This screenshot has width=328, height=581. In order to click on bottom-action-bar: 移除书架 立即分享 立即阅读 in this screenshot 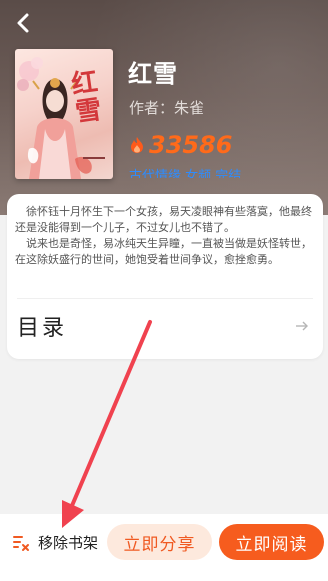, I will do `click(164, 547)`.